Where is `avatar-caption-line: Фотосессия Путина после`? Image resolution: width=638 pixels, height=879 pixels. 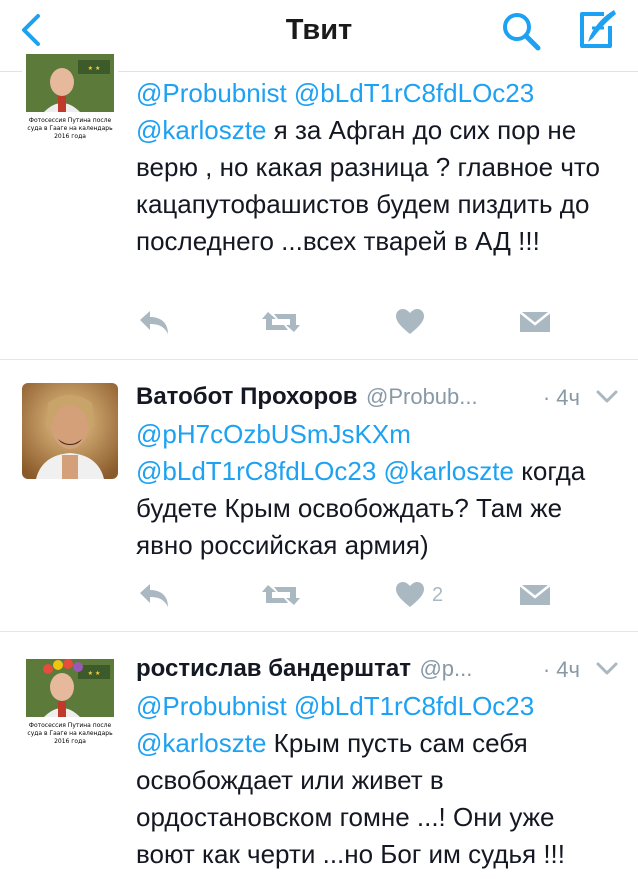
avatar-caption-line: Фотосессия Путина после is located at coordinates (70, 725).